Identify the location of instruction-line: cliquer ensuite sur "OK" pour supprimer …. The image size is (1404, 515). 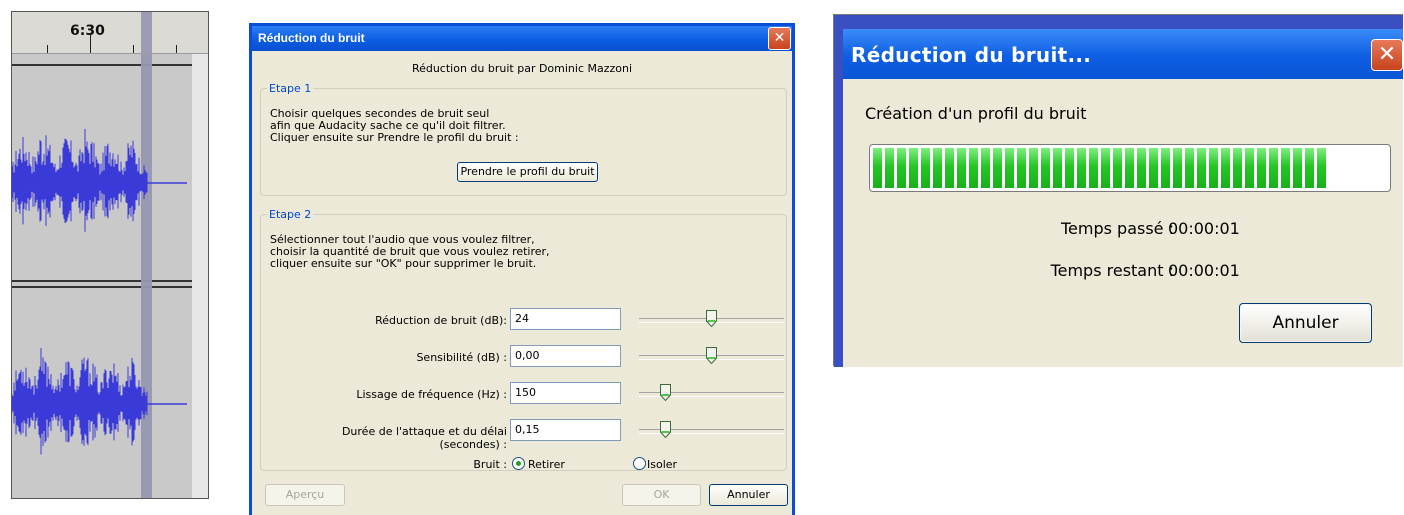
(403, 263).